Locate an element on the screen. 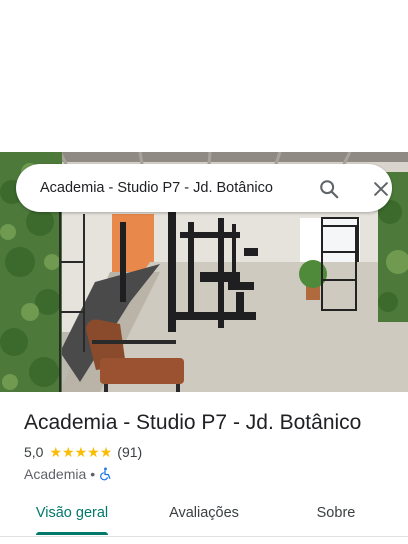 Image resolution: width=408 pixels, height=544 pixels. tab-bar: Visão geral Avaliações Sobre is located at coordinates (204, 515).